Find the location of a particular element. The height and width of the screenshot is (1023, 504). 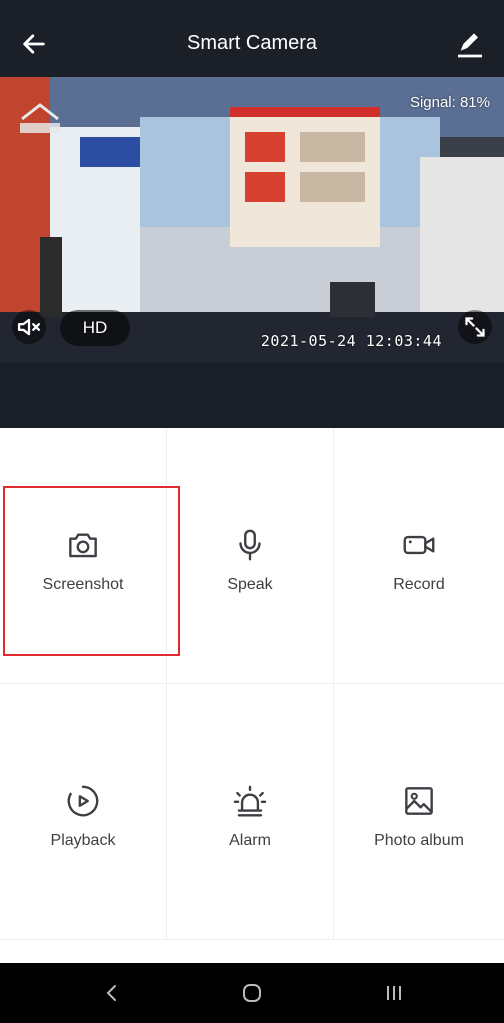

speak-label: Speak is located at coordinates (250, 584).